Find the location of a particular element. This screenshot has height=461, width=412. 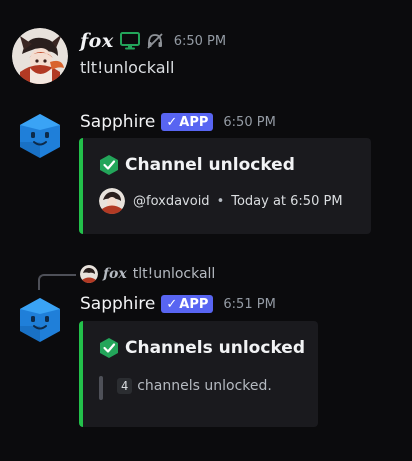

avatar-fox is located at coordinates (40, 56).